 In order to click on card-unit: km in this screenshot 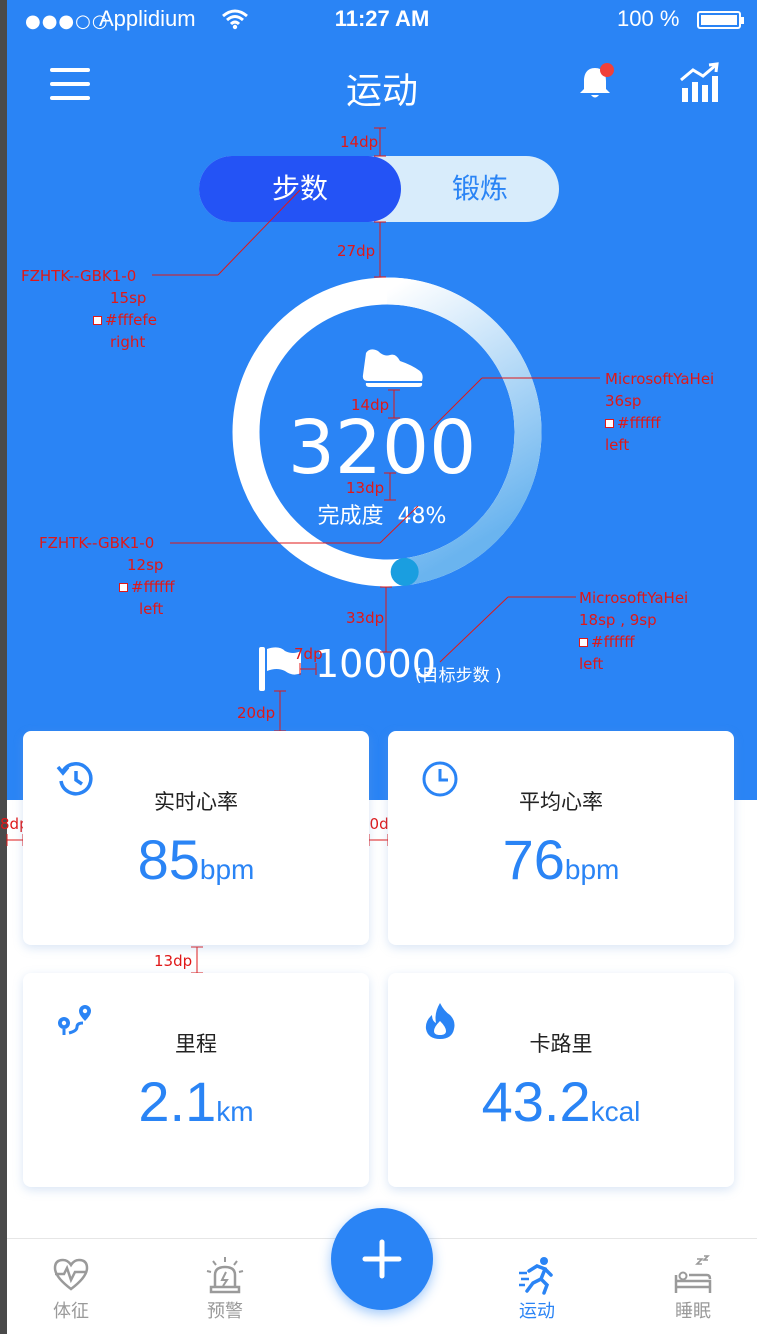, I will do `click(235, 1111)`.